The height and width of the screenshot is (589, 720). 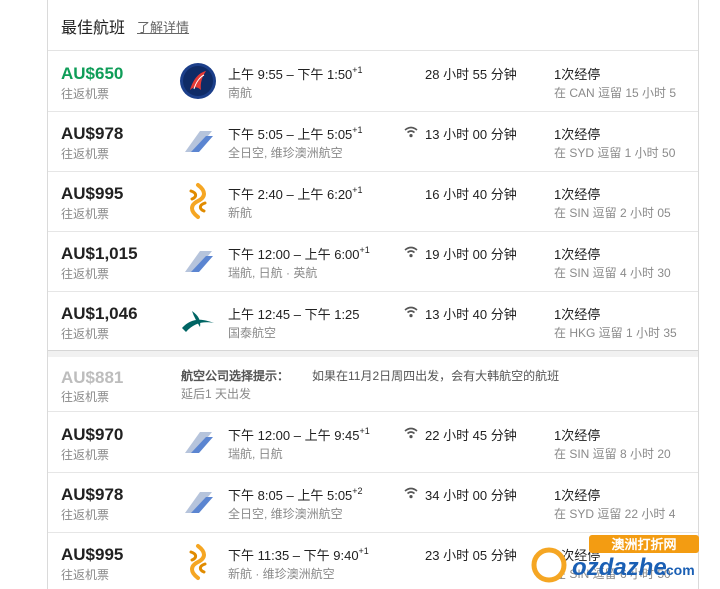 I want to click on flight-duration: 16 小时 40 分钟, so click(x=471, y=194).